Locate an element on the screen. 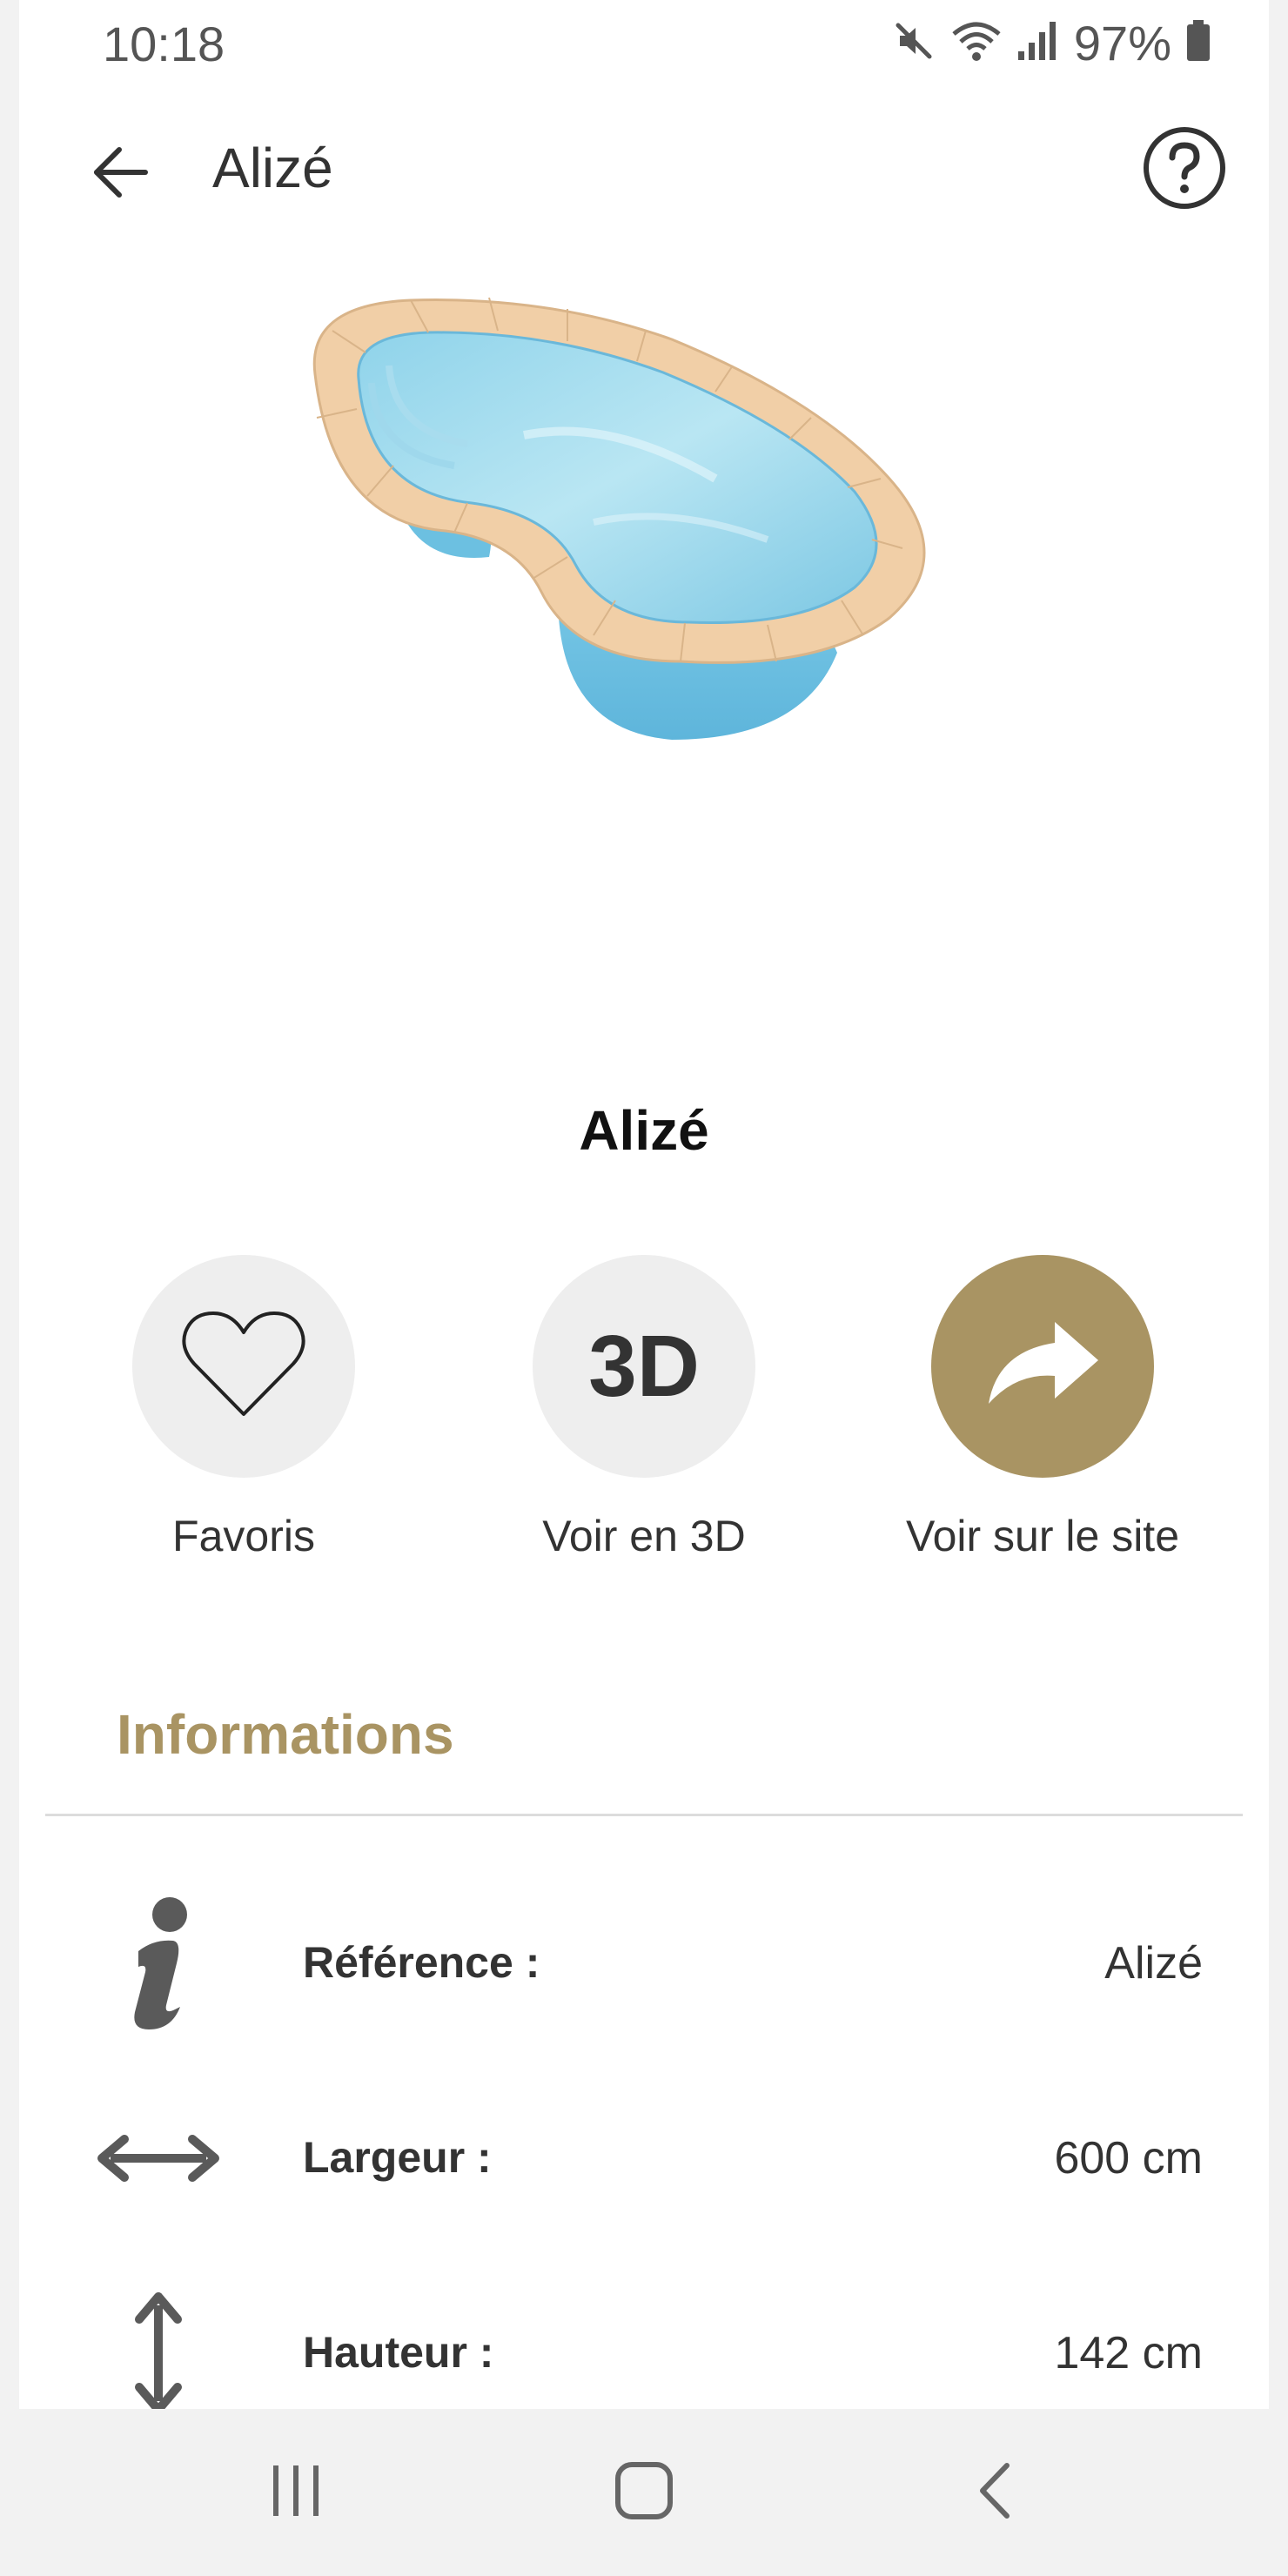  info-value-hauteur: 142 cm is located at coordinates (1128, 2353).